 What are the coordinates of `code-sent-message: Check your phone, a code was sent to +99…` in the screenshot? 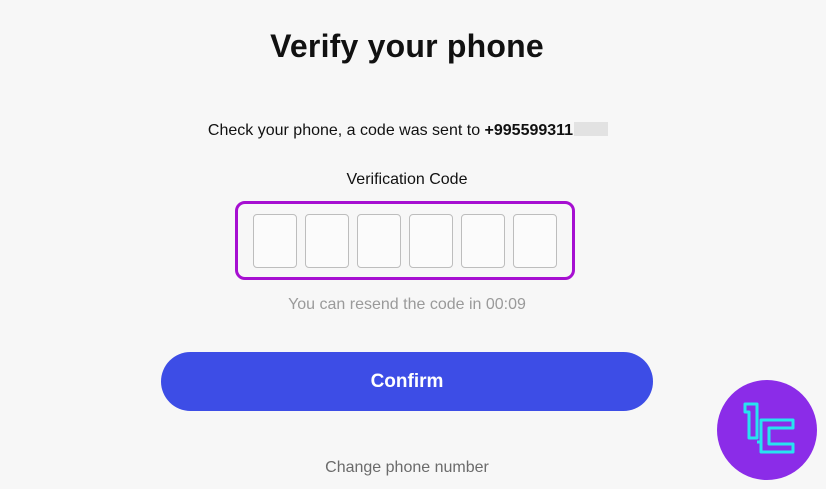 It's located at (408, 131).